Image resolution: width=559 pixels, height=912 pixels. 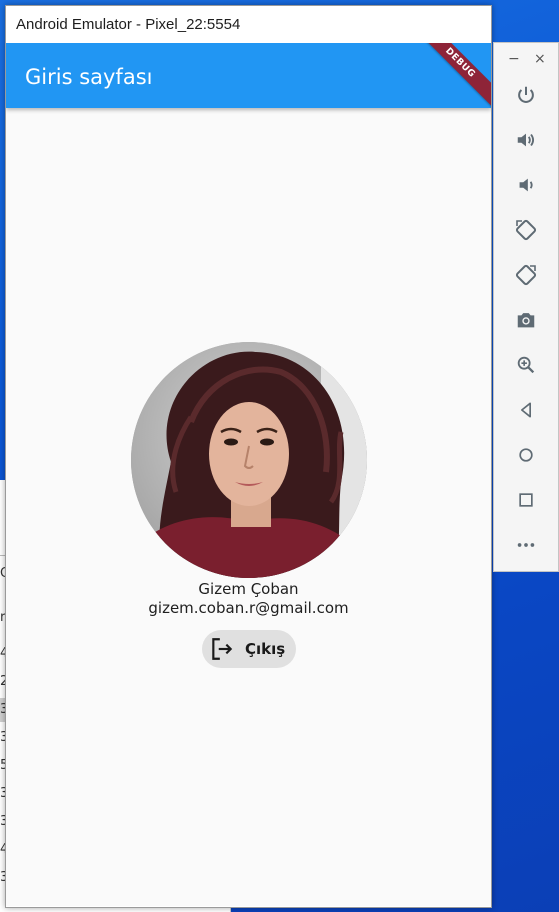 I want to click on user-email: gizem.coban.r@gmail.com, so click(x=248, y=608).